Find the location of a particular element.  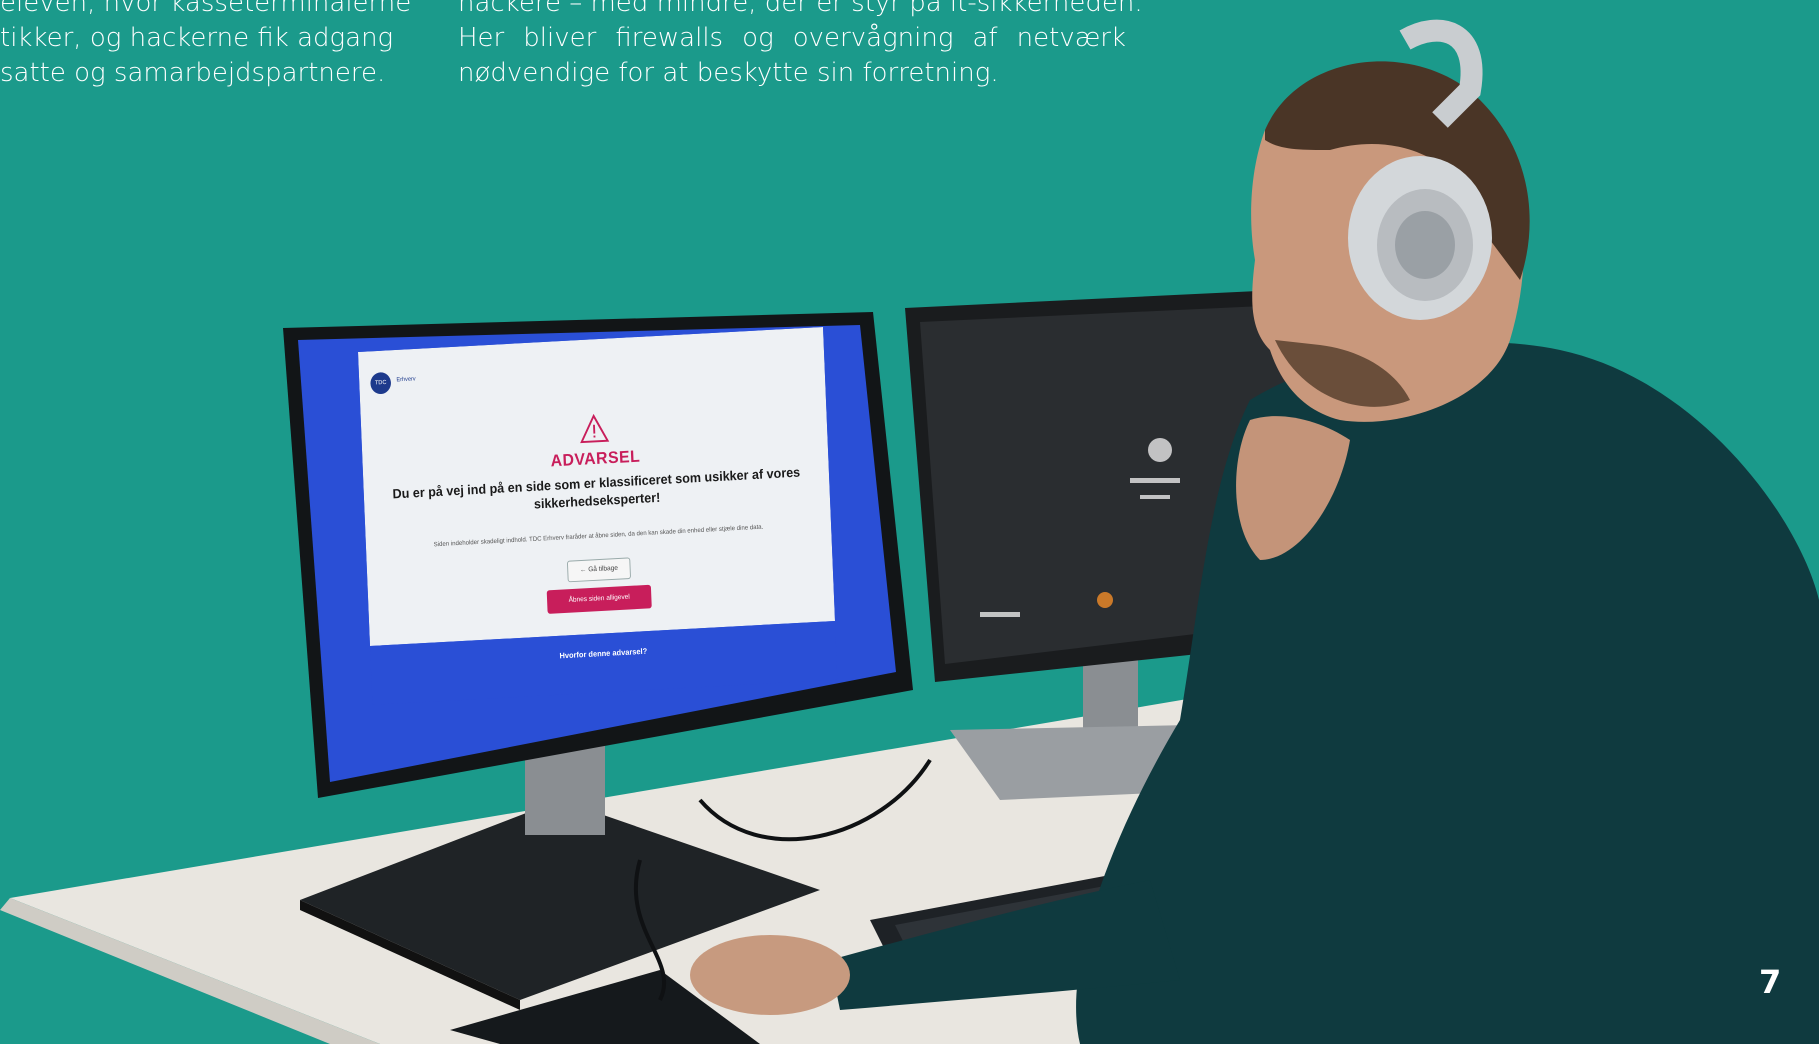

hand is located at coordinates (770, 975).